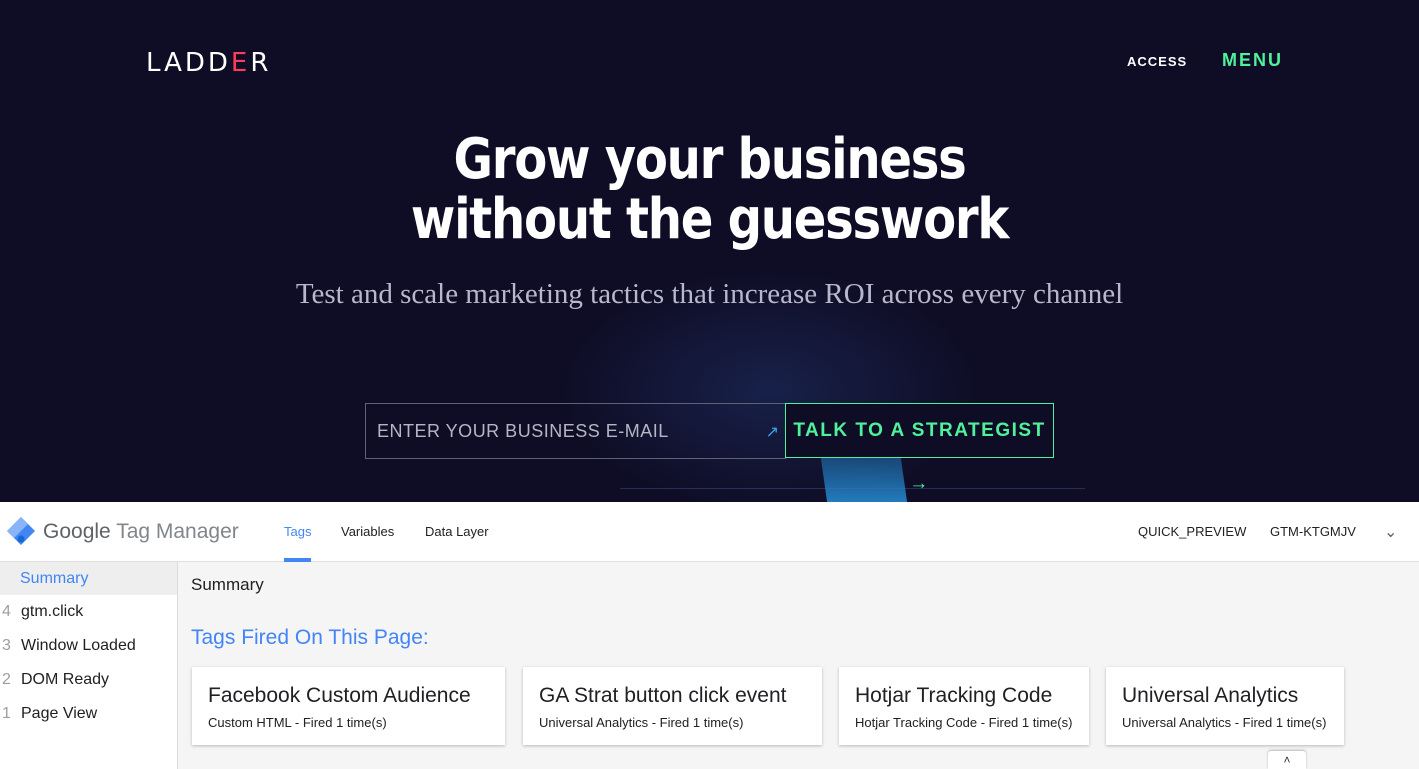 Image resolution: width=1419 pixels, height=769 pixels. I want to click on nav-menu-button: MENU, so click(1252, 60).